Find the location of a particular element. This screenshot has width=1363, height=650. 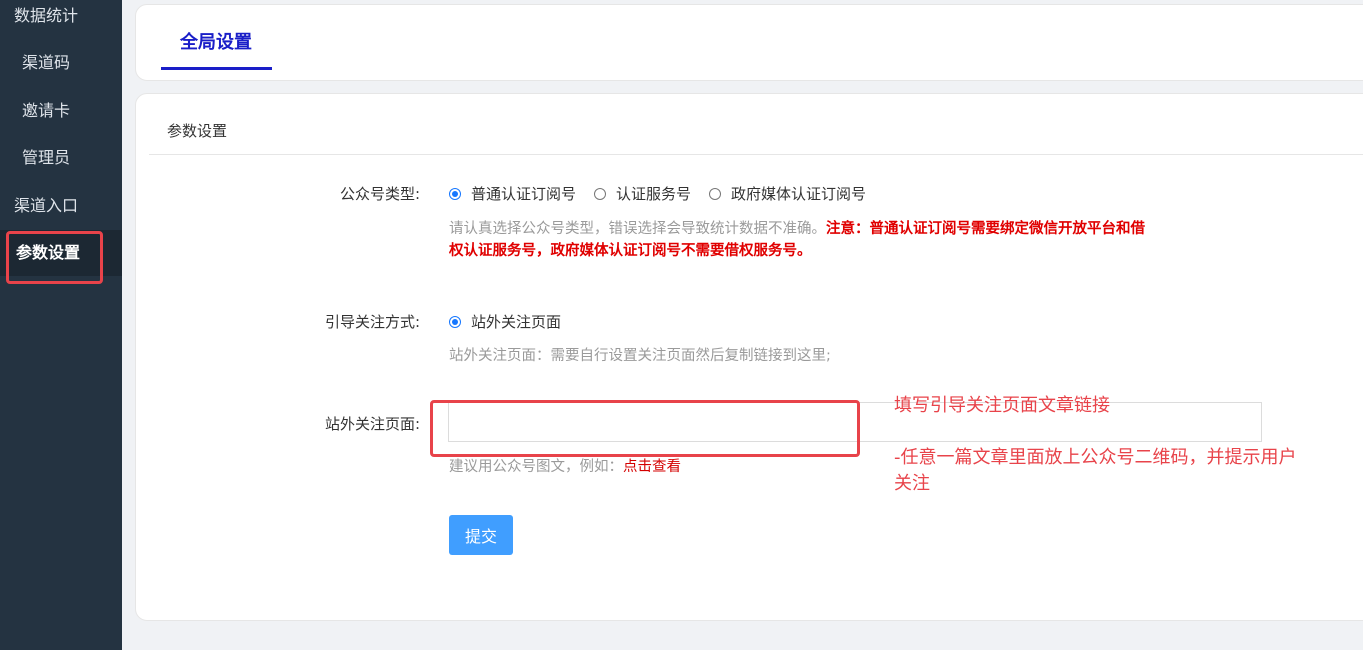

sidebar-highlight-box is located at coordinates (54, 257).